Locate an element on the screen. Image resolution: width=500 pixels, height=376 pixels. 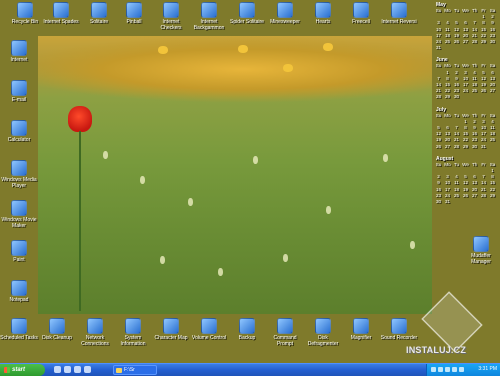
icon-label: Command Prompt is located at coordinates (285, 341).